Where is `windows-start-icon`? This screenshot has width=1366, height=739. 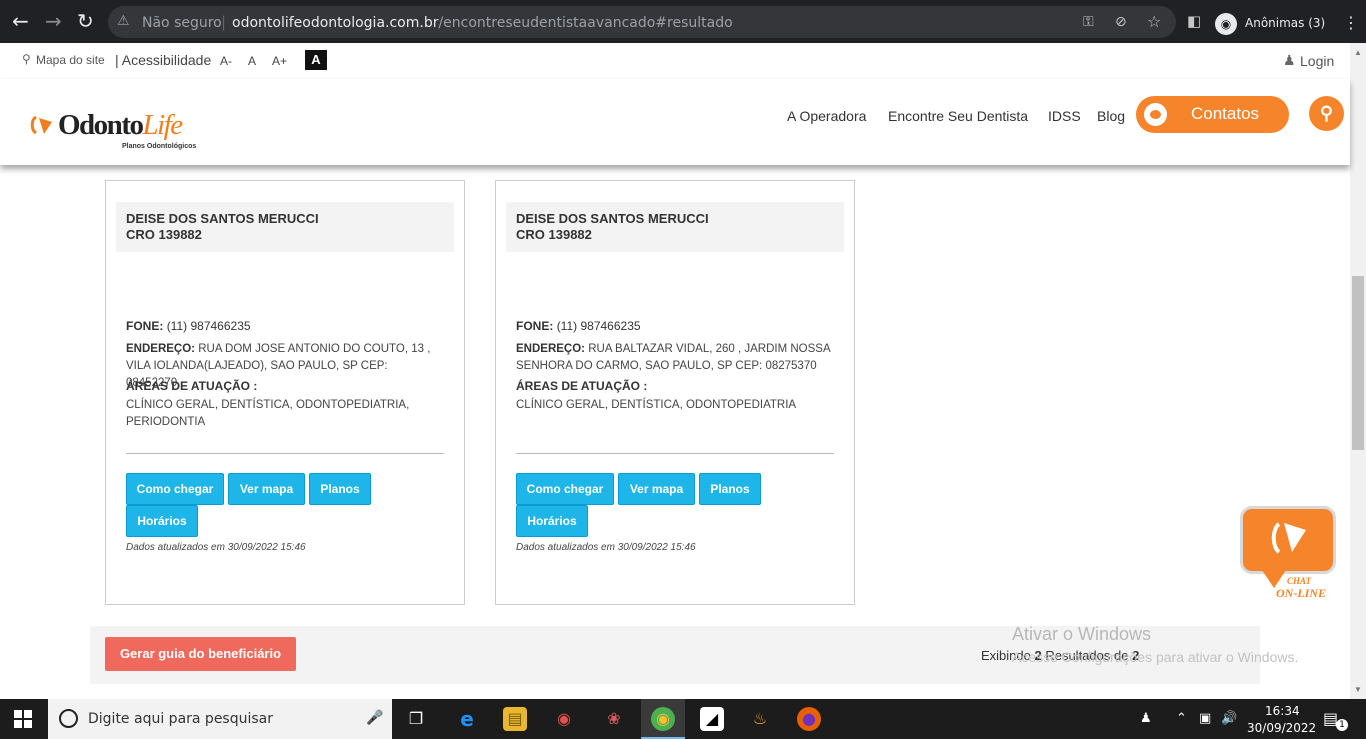 windows-start-icon is located at coordinates (23, 719).